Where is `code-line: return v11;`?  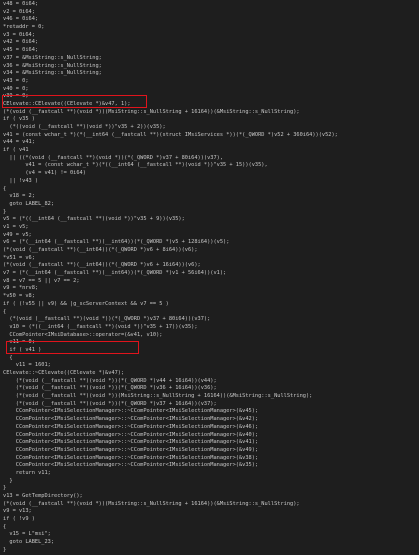 code-line: return v11; is located at coordinates (27, 472).